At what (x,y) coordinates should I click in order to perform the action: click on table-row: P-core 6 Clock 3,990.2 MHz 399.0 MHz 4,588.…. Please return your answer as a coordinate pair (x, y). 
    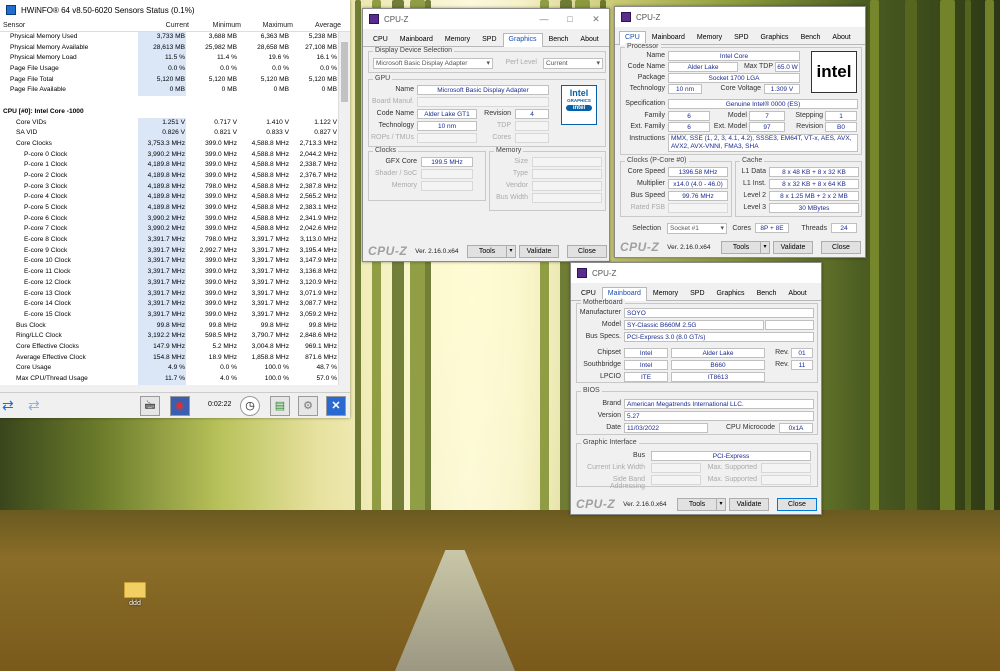
    Looking at the image, I should click on (169, 219).